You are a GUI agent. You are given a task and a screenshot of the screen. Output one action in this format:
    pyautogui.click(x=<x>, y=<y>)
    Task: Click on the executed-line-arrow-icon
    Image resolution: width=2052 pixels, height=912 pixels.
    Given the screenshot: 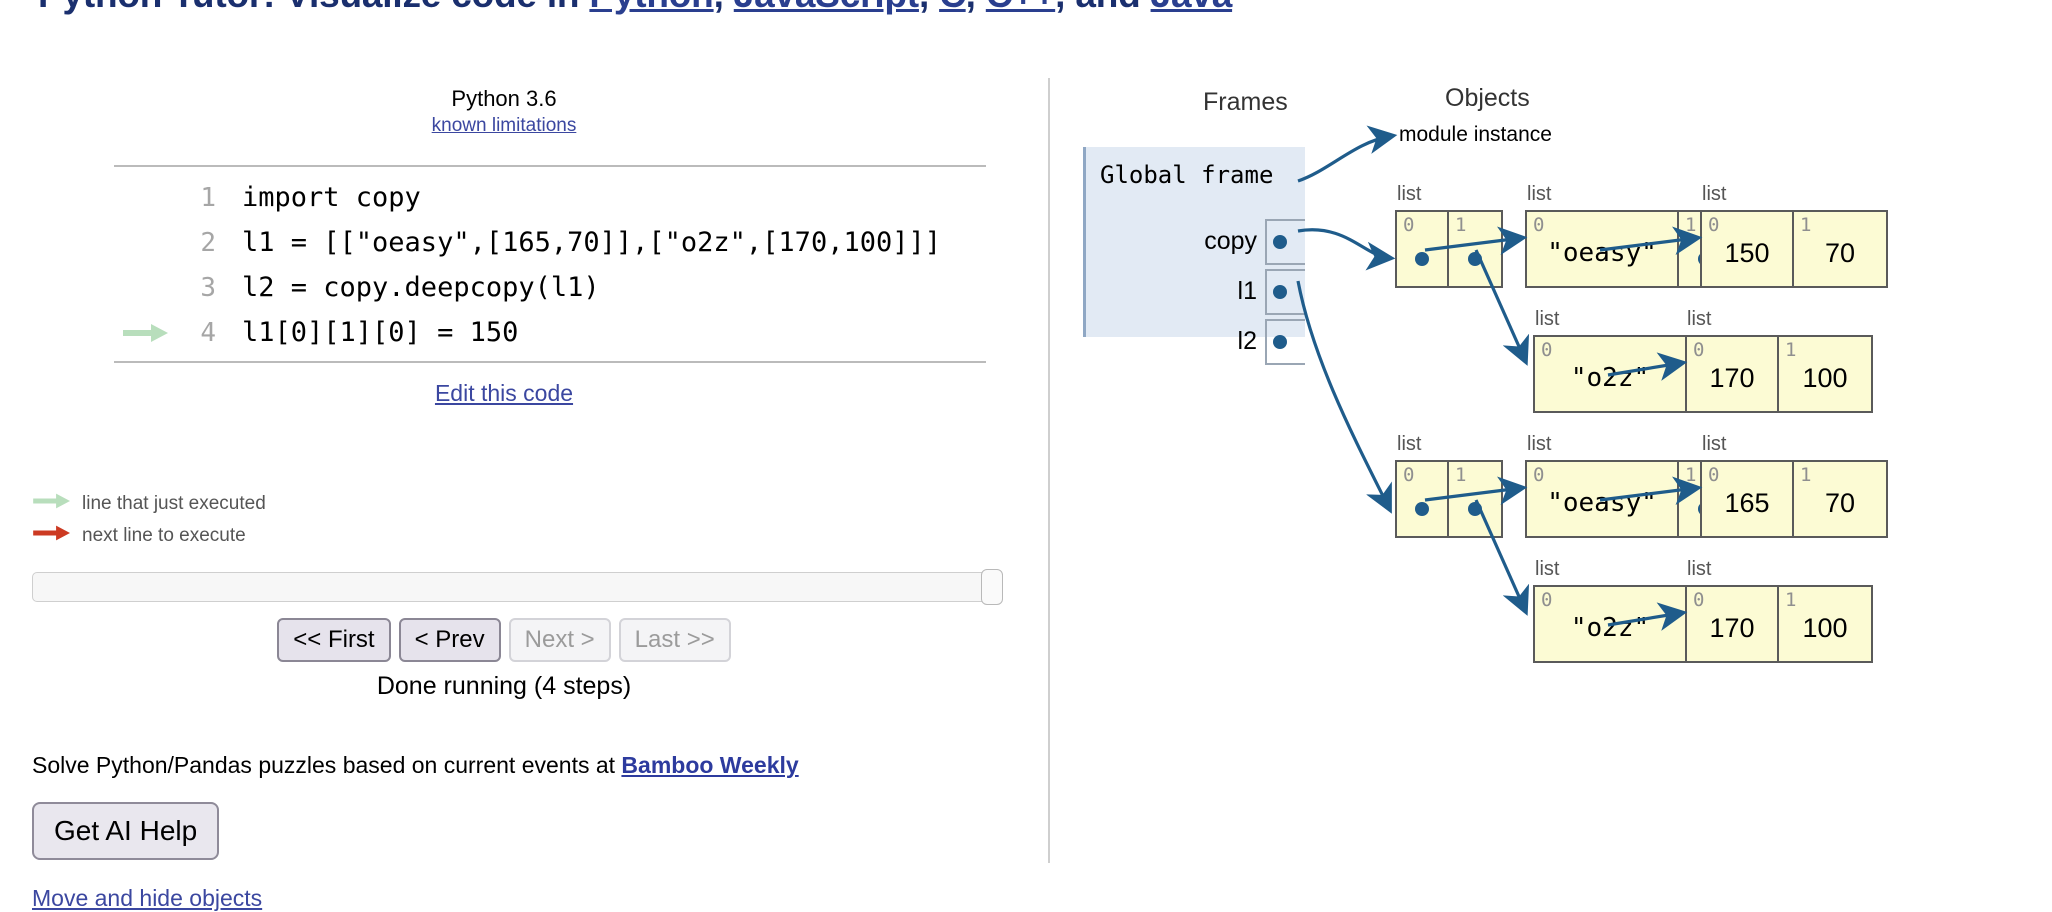 What is the action you would take?
    pyautogui.click(x=146, y=333)
    